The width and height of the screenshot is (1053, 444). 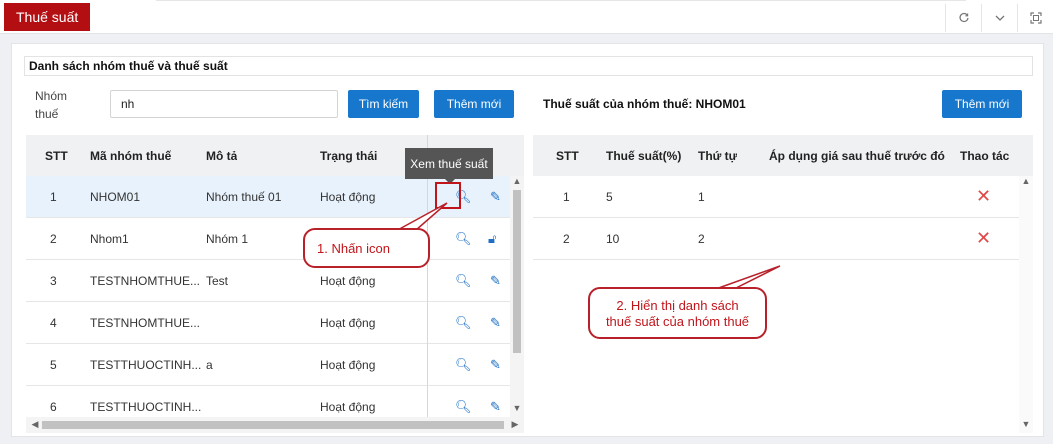 What do you see at coordinates (131, 155) in the screenshot?
I see `column-header-code: Mã nhóm thuế` at bounding box center [131, 155].